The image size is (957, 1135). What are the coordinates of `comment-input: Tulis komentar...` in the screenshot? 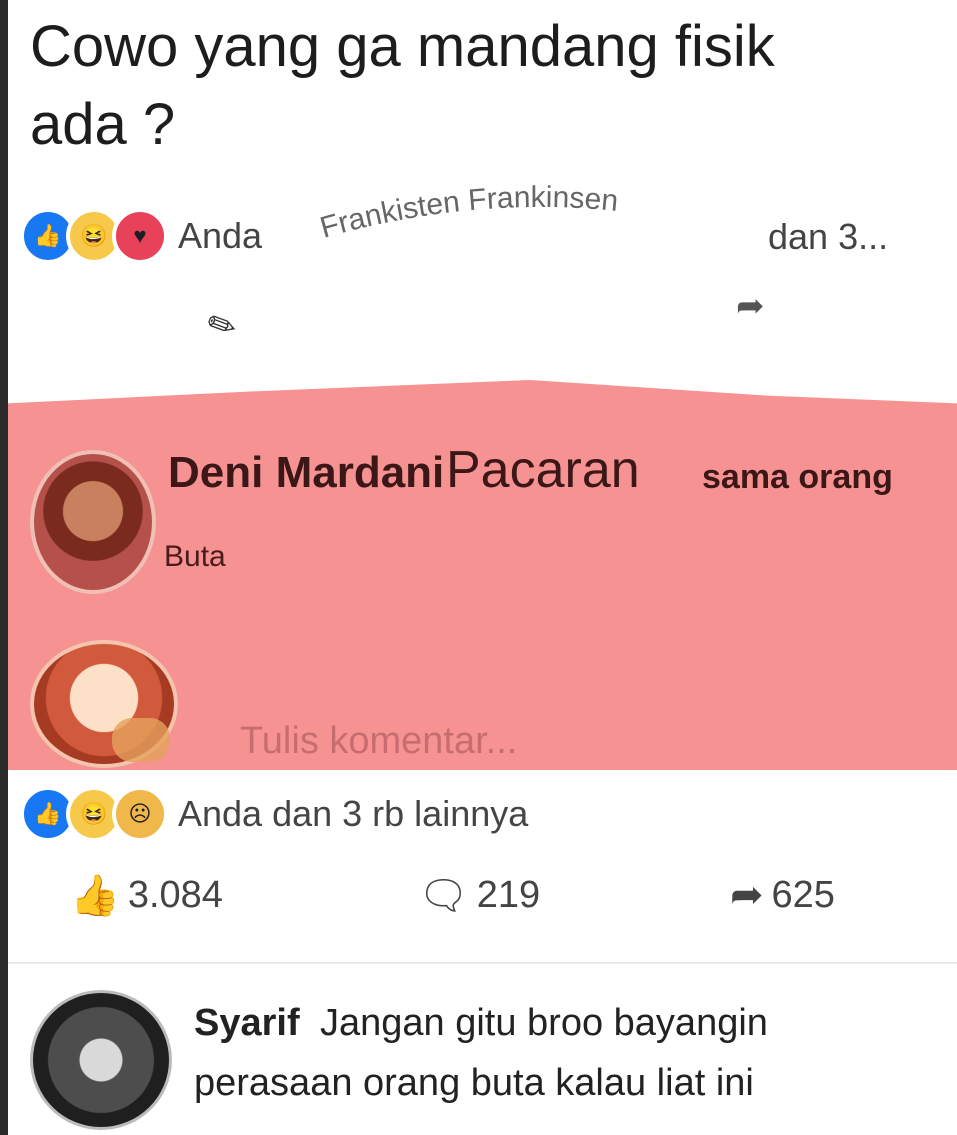 It's located at (378, 741).